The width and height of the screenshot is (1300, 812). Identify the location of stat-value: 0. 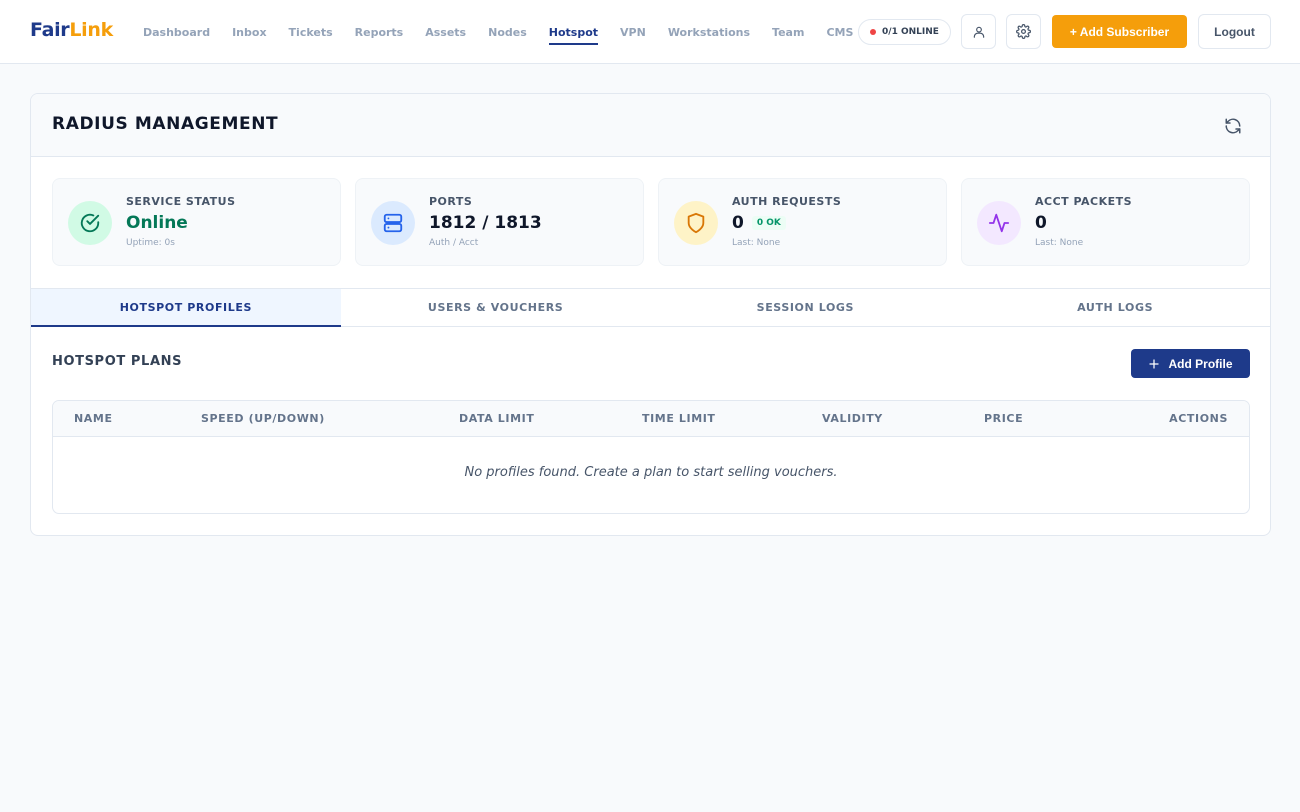
(1041, 223).